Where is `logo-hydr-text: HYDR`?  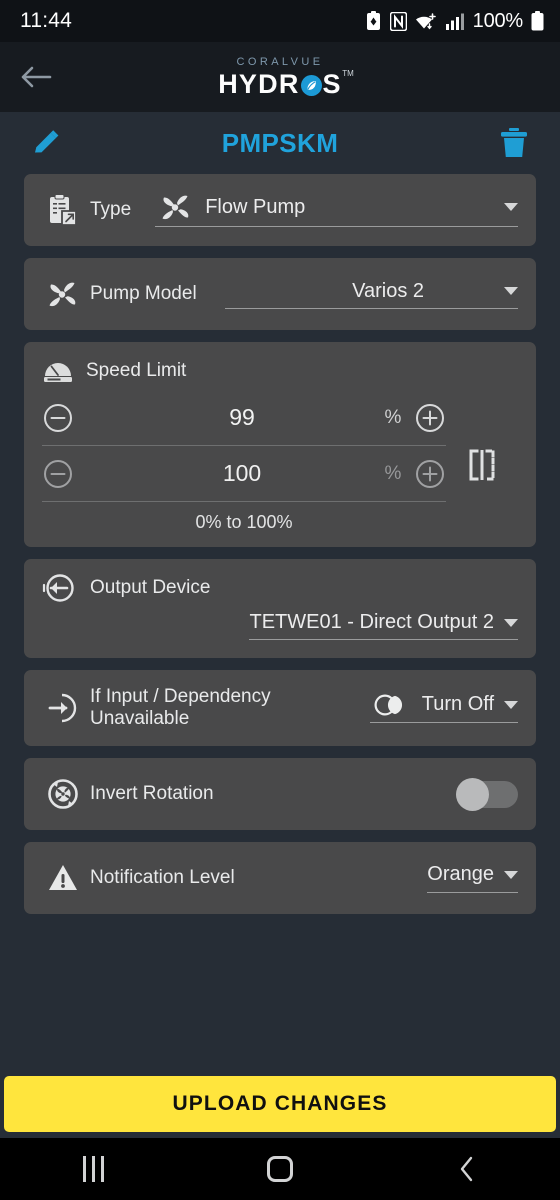 logo-hydr-text: HYDR is located at coordinates (259, 83).